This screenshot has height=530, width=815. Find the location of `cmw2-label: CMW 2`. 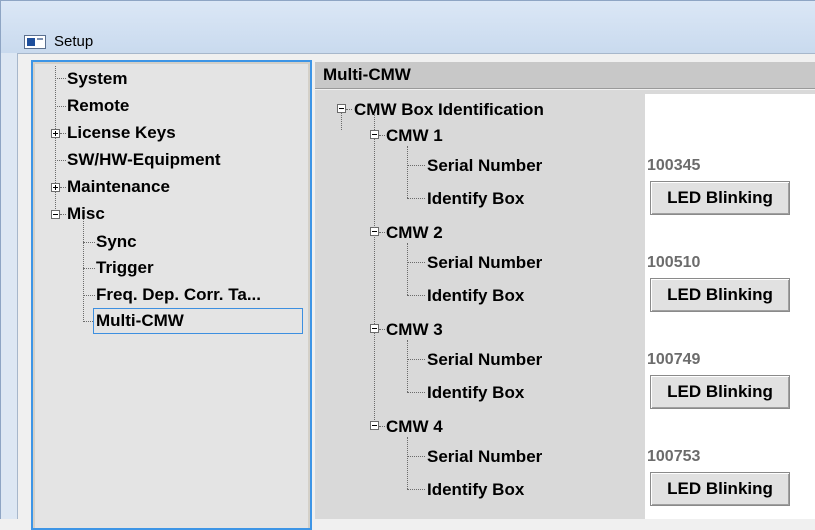

cmw2-label: CMW 2 is located at coordinates (414, 232).